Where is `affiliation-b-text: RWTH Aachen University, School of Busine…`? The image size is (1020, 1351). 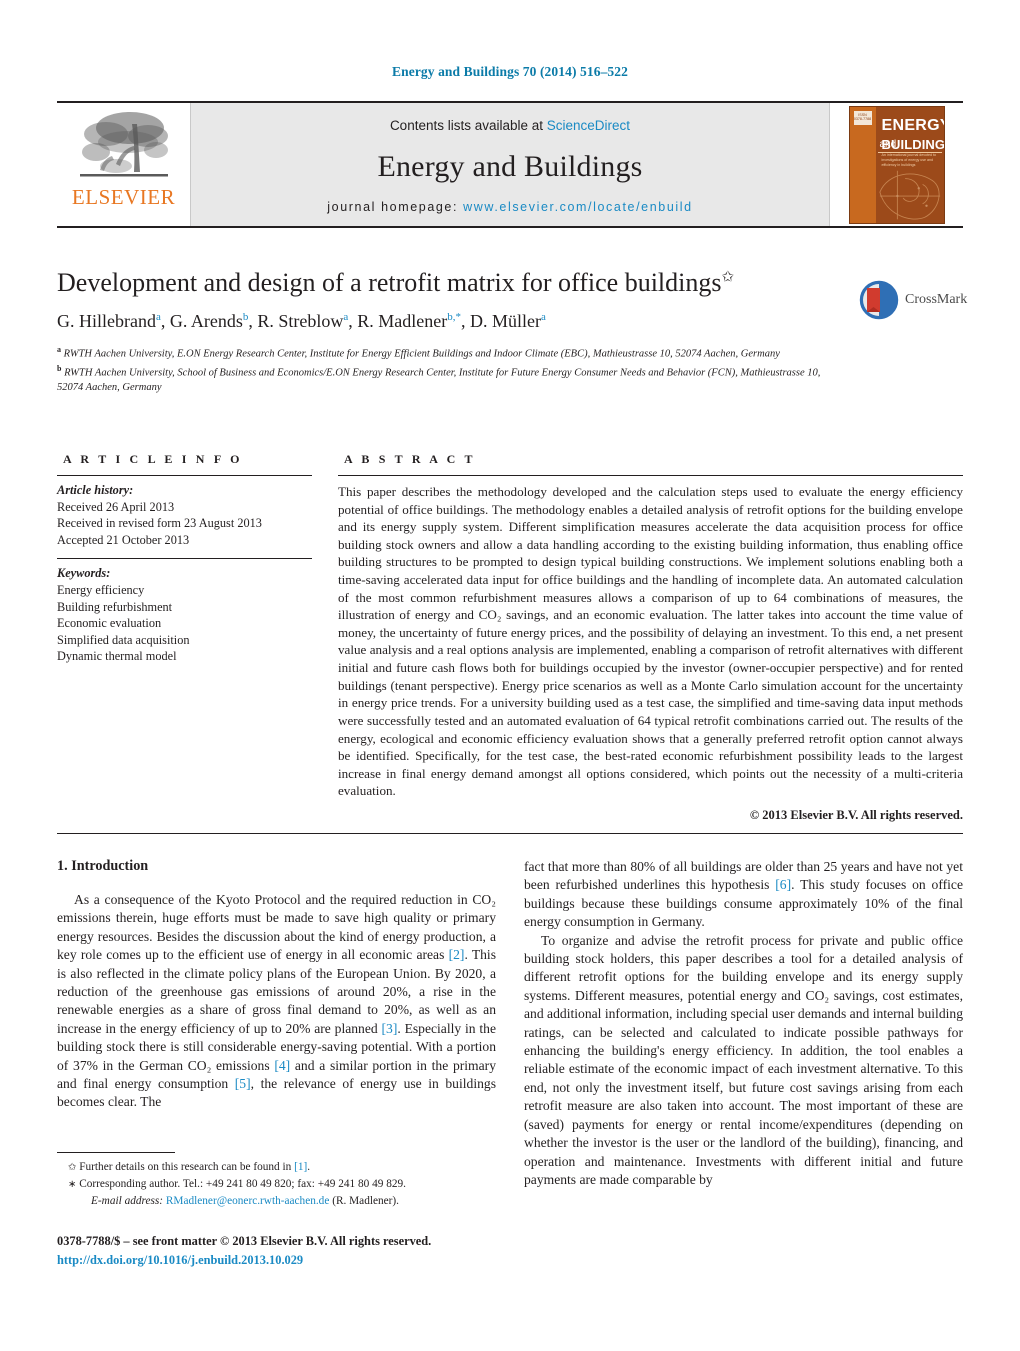
affiliation-b-text: RWTH Aachen University, School of Busine… is located at coordinates (439, 380).